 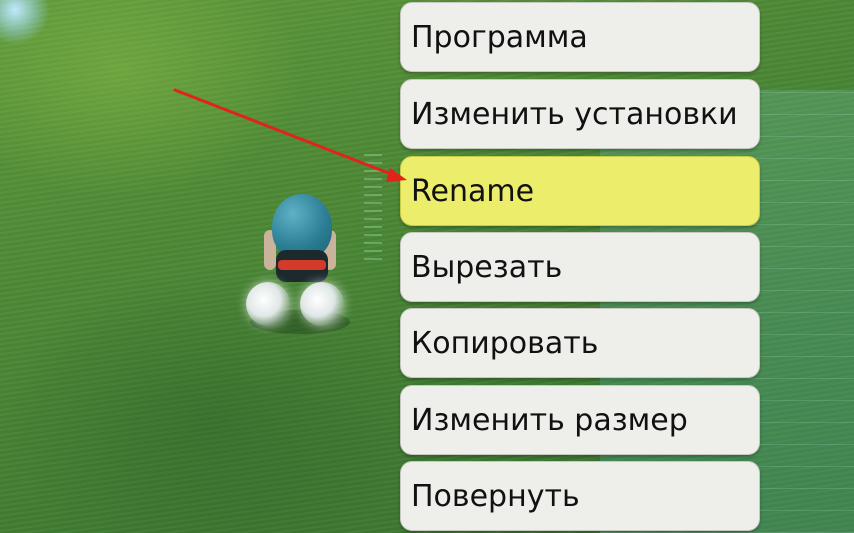 What do you see at coordinates (580, 267) in the screenshot?
I see `menu-item-cut: Вырезать` at bounding box center [580, 267].